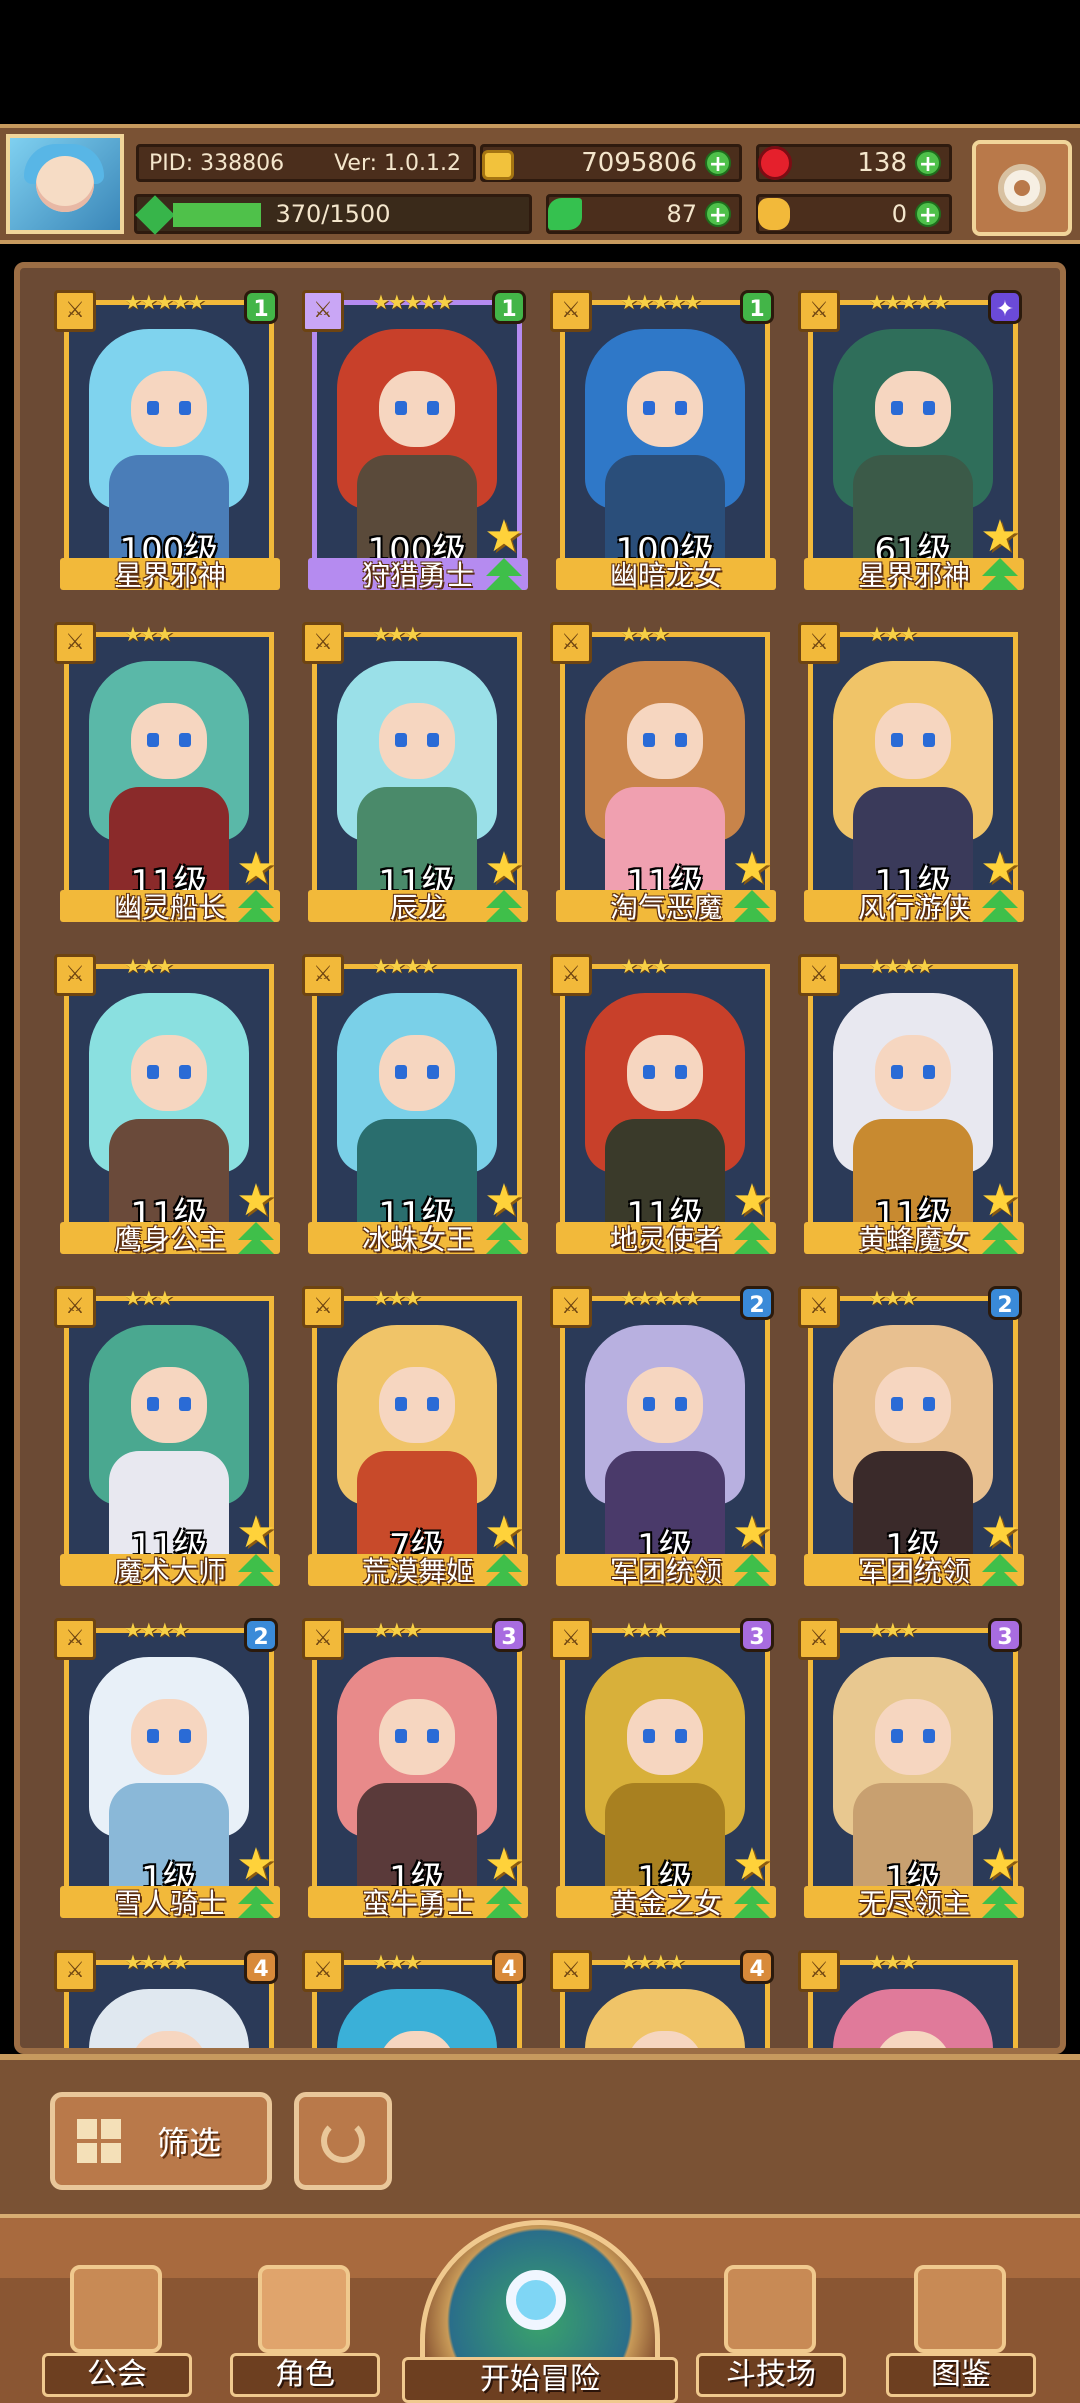 This screenshot has width=1080, height=2403. What do you see at coordinates (305, 2317) in the screenshot?
I see `nav-character: 角色` at bounding box center [305, 2317].